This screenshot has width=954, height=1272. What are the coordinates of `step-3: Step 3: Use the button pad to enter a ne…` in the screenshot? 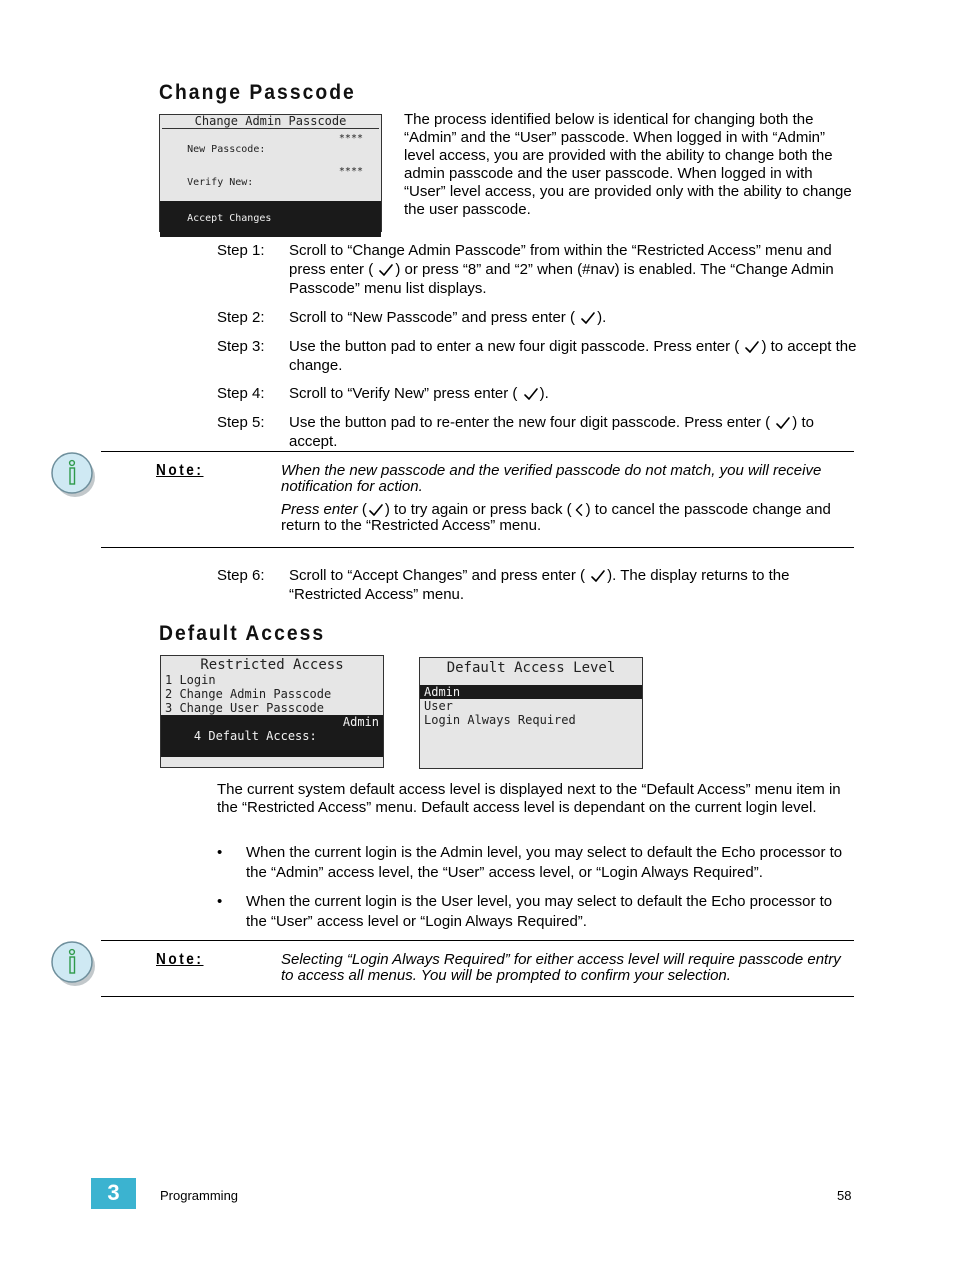 It's located at (537, 356).